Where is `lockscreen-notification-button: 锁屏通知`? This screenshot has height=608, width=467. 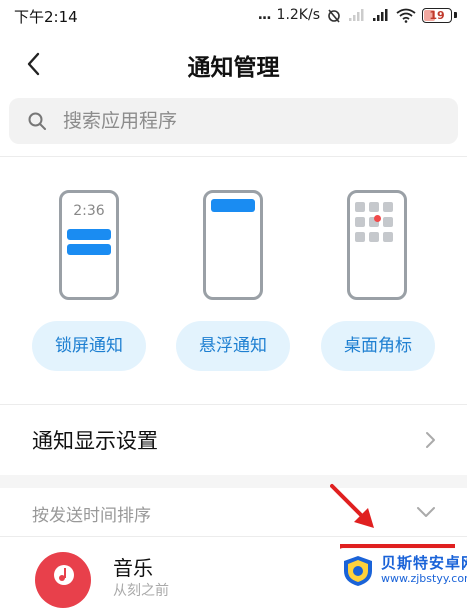 lockscreen-notification-button: 锁屏通知 is located at coordinates (89, 346).